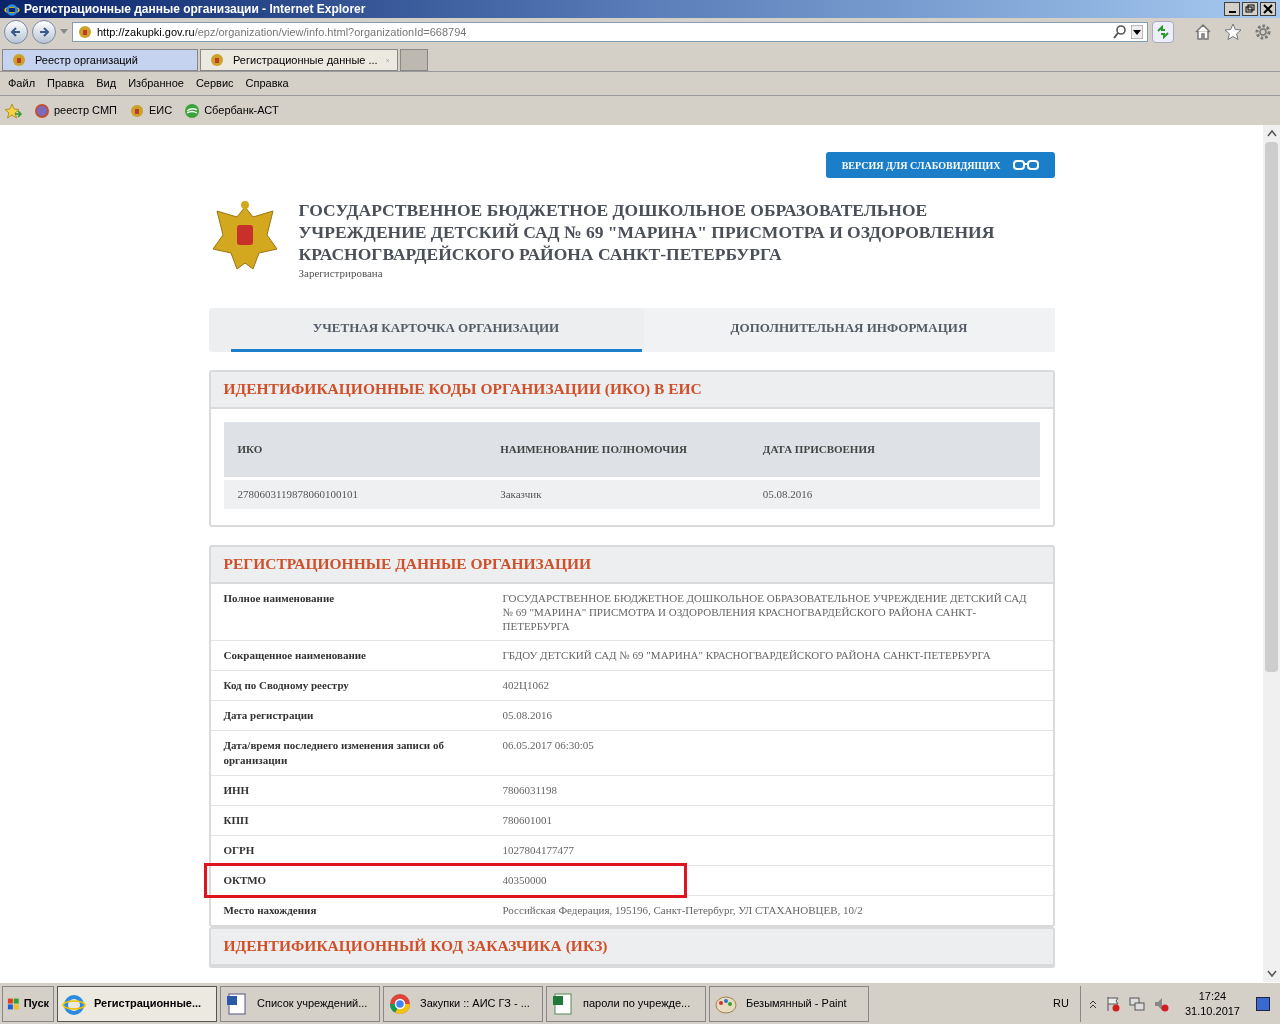 The image size is (1280, 1024). What do you see at coordinates (239, 850) in the screenshot?
I see `field-label: ОГРН` at bounding box center [239, 850].